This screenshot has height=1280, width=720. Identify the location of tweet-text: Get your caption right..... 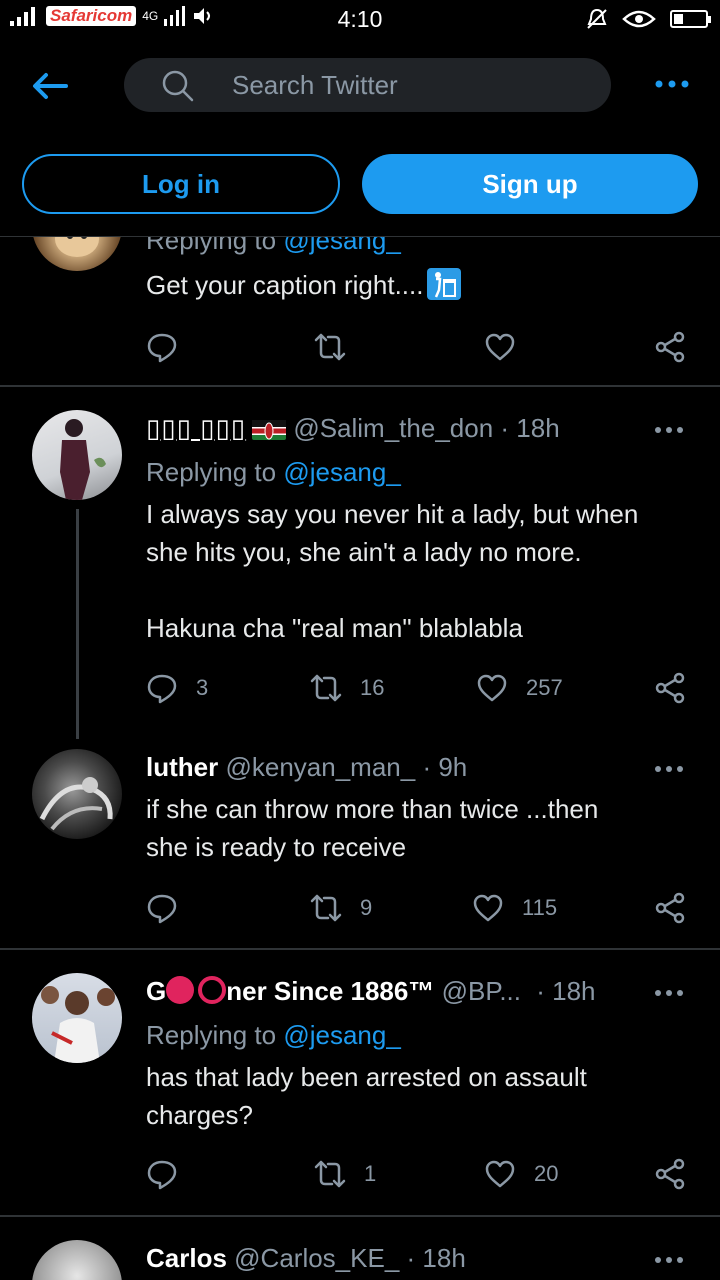
(416, 285).